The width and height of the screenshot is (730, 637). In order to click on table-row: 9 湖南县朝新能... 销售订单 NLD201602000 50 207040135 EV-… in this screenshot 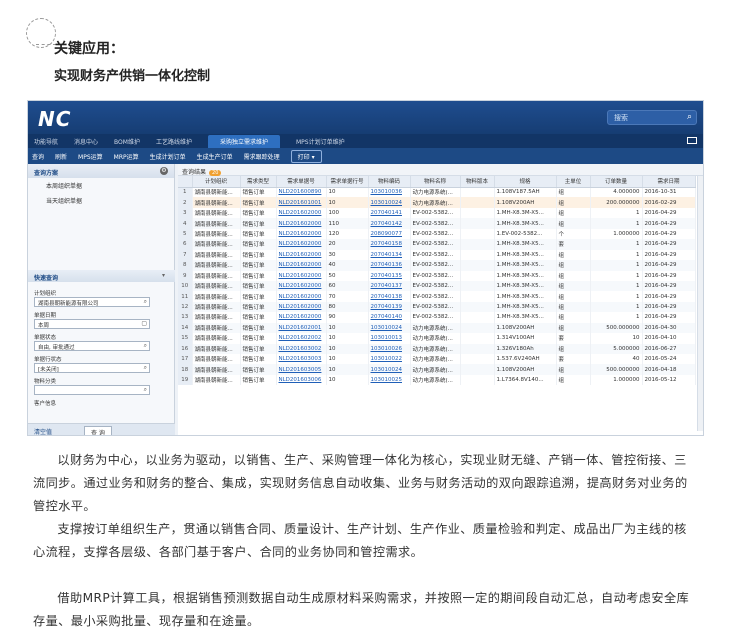, I will do `click(437, 275)`.